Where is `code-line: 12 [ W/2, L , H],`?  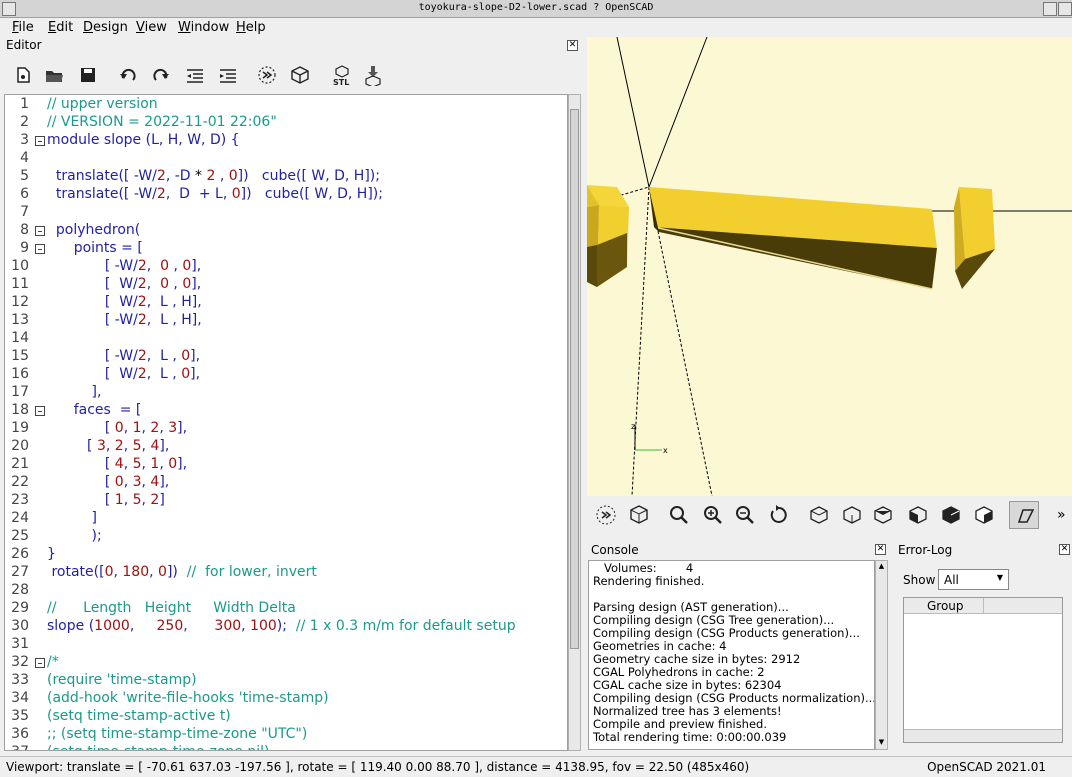 code-line: 12 [ W/2, L , H], is located at coordinates (286, 303).